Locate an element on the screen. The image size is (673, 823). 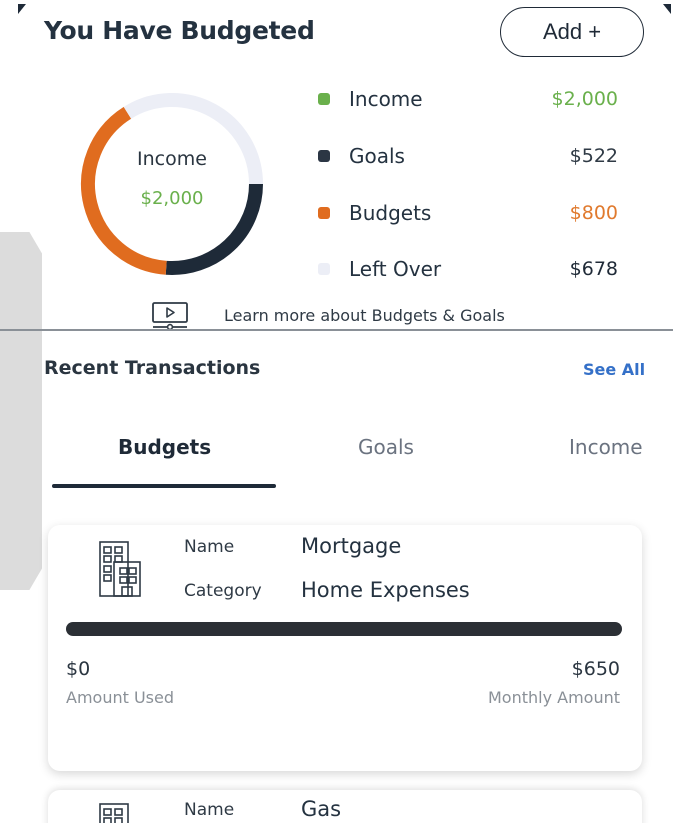
active-tab-indicator is located at coordinates (164, 486).